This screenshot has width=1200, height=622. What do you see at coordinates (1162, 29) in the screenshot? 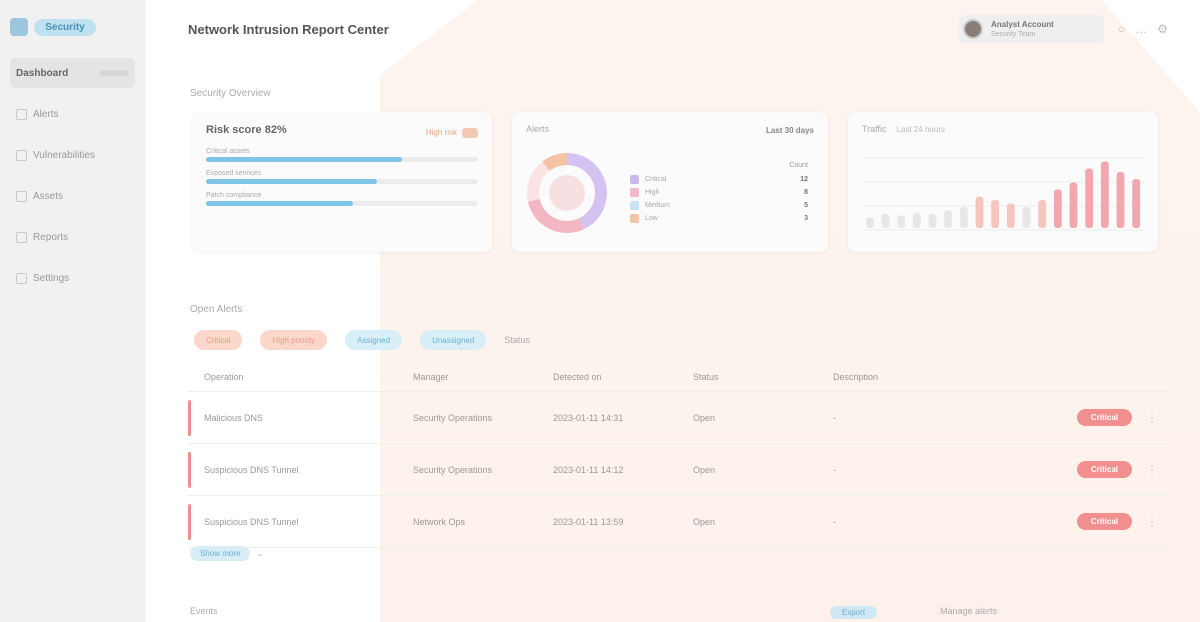
I see `settings-icon: ⚙` at bounding box center [1162, 29].